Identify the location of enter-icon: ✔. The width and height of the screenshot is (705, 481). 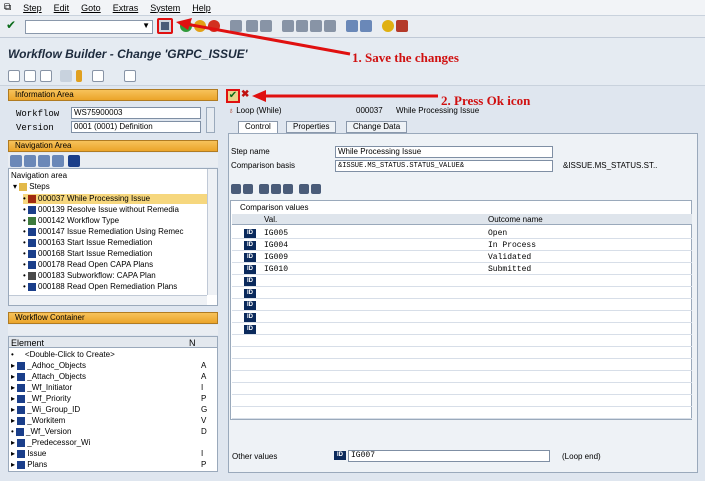
(12, 25).